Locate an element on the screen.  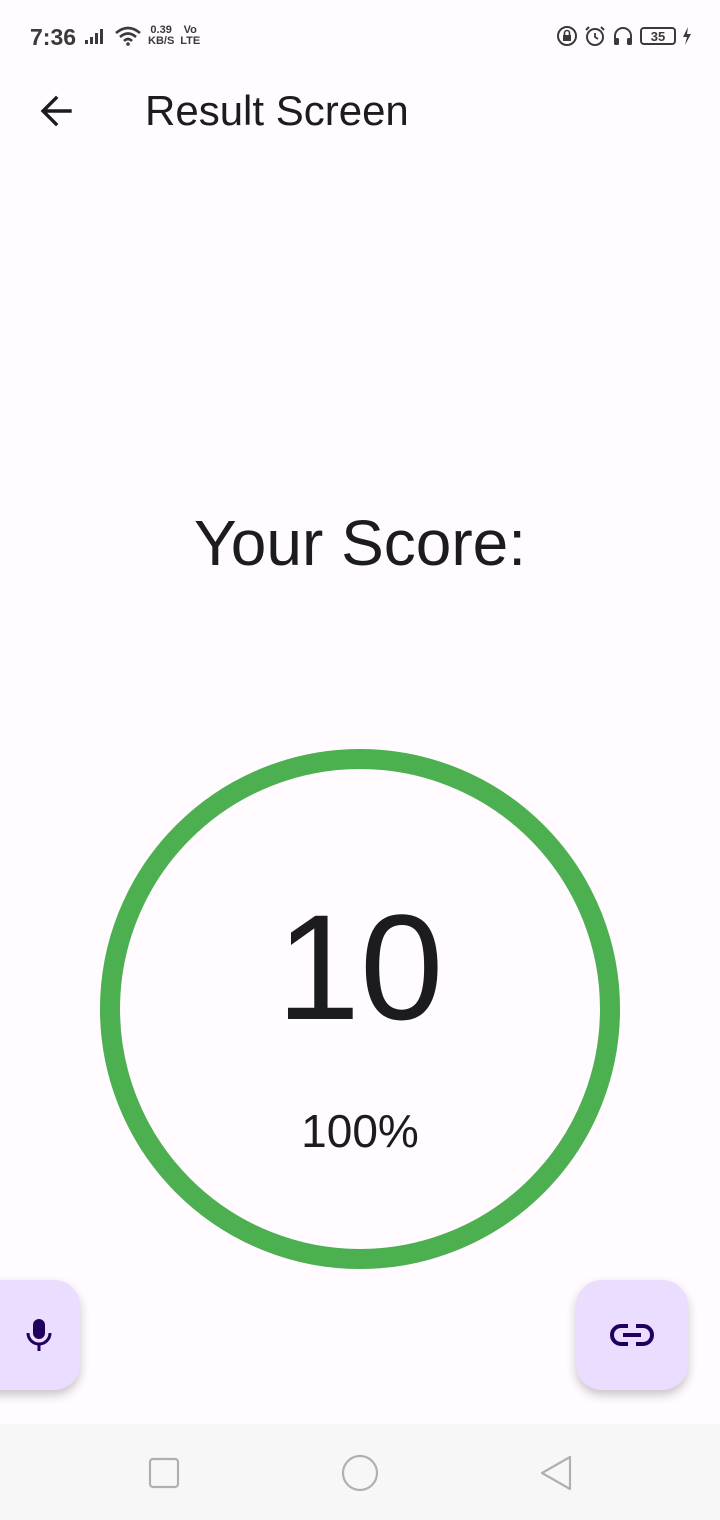
network-speed: 0.39 KB/S is located at coordinates (161, 36).